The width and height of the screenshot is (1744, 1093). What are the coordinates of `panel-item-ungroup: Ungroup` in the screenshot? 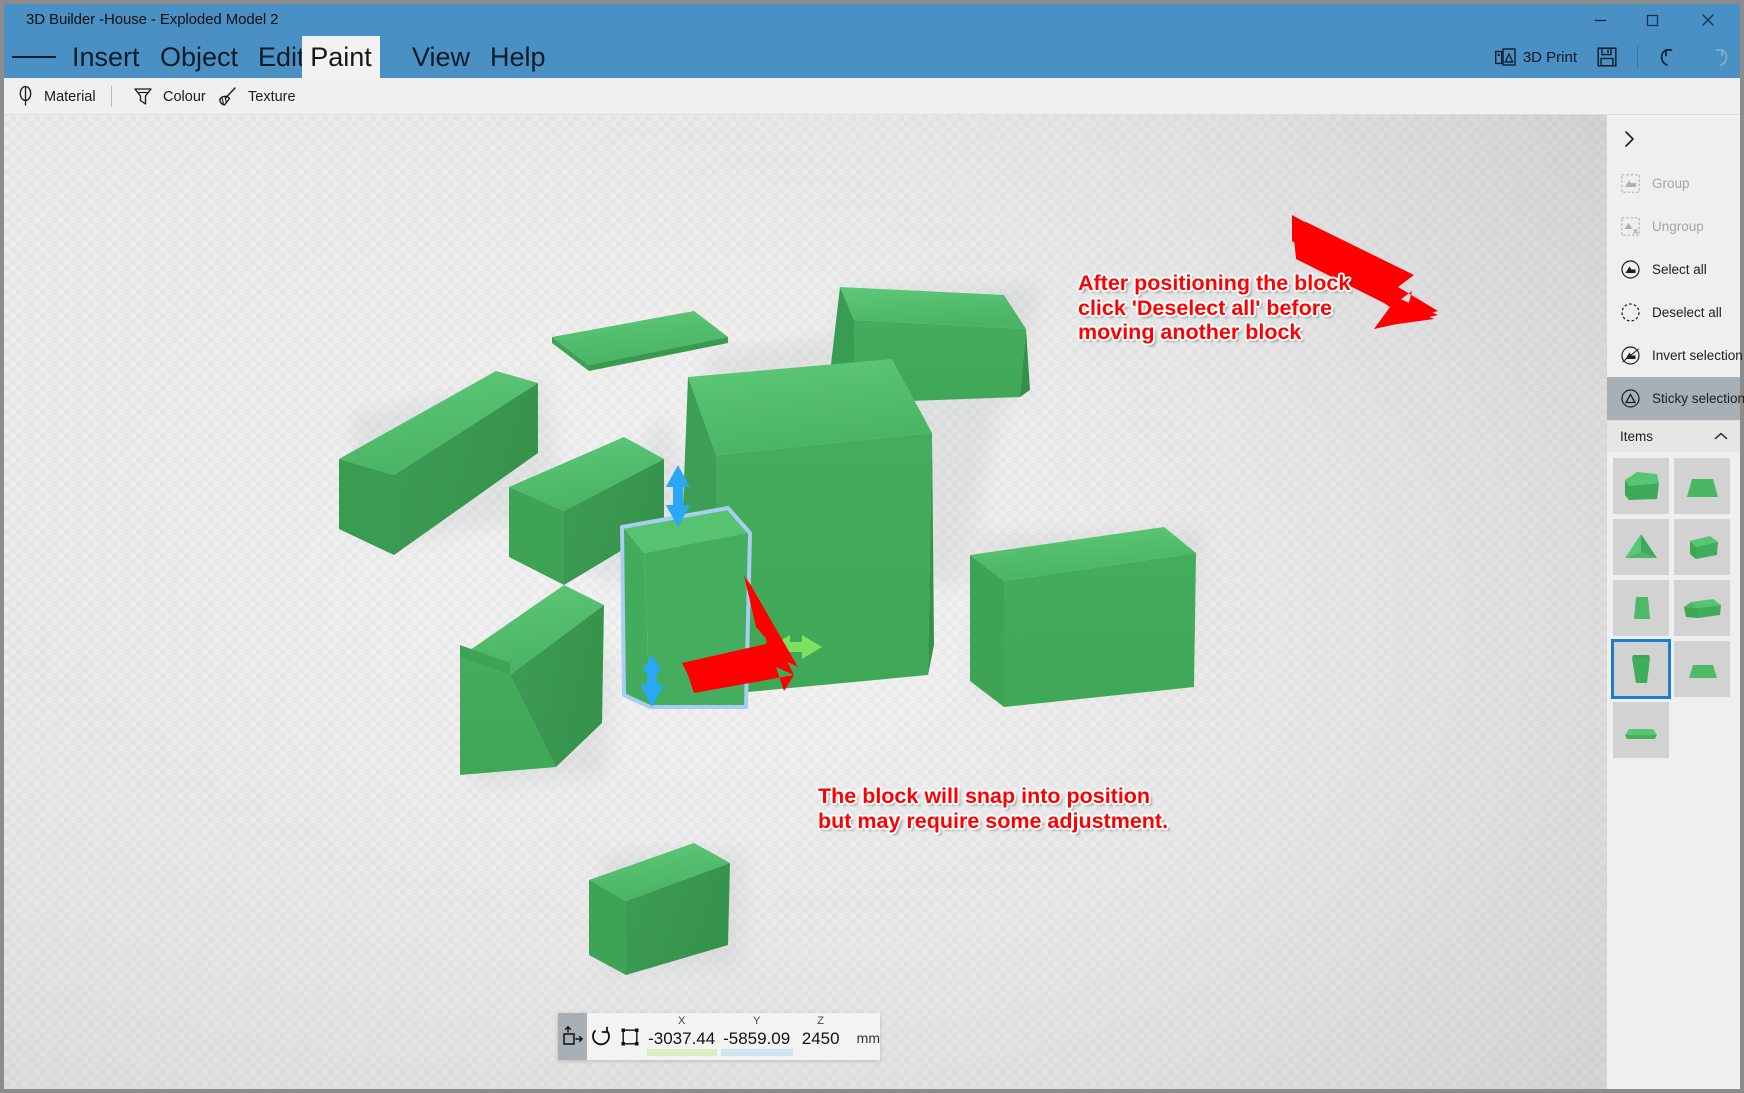 It's located at (1673, 226).